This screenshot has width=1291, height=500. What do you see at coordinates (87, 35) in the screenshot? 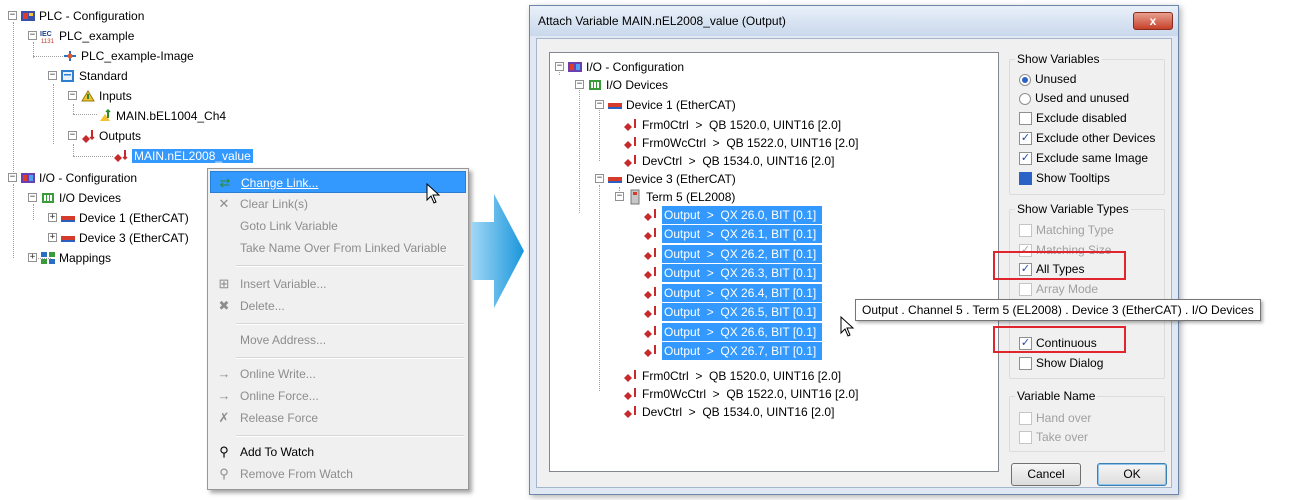
I see `tree-plc-example: IEC 1131 PLC_example` at bounding box center [87, 35].